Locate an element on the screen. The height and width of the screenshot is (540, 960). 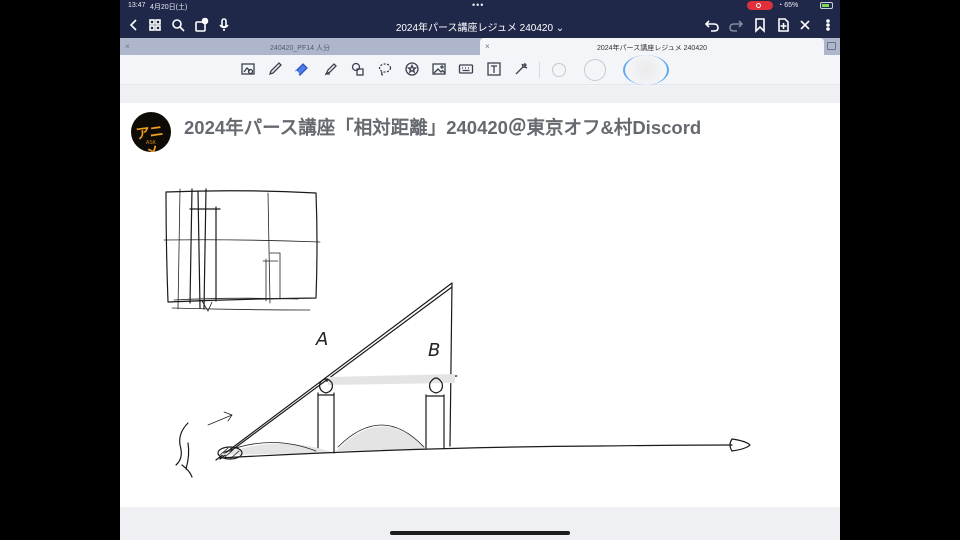
pen-size-large-selected is located at coordinates (646, 70).